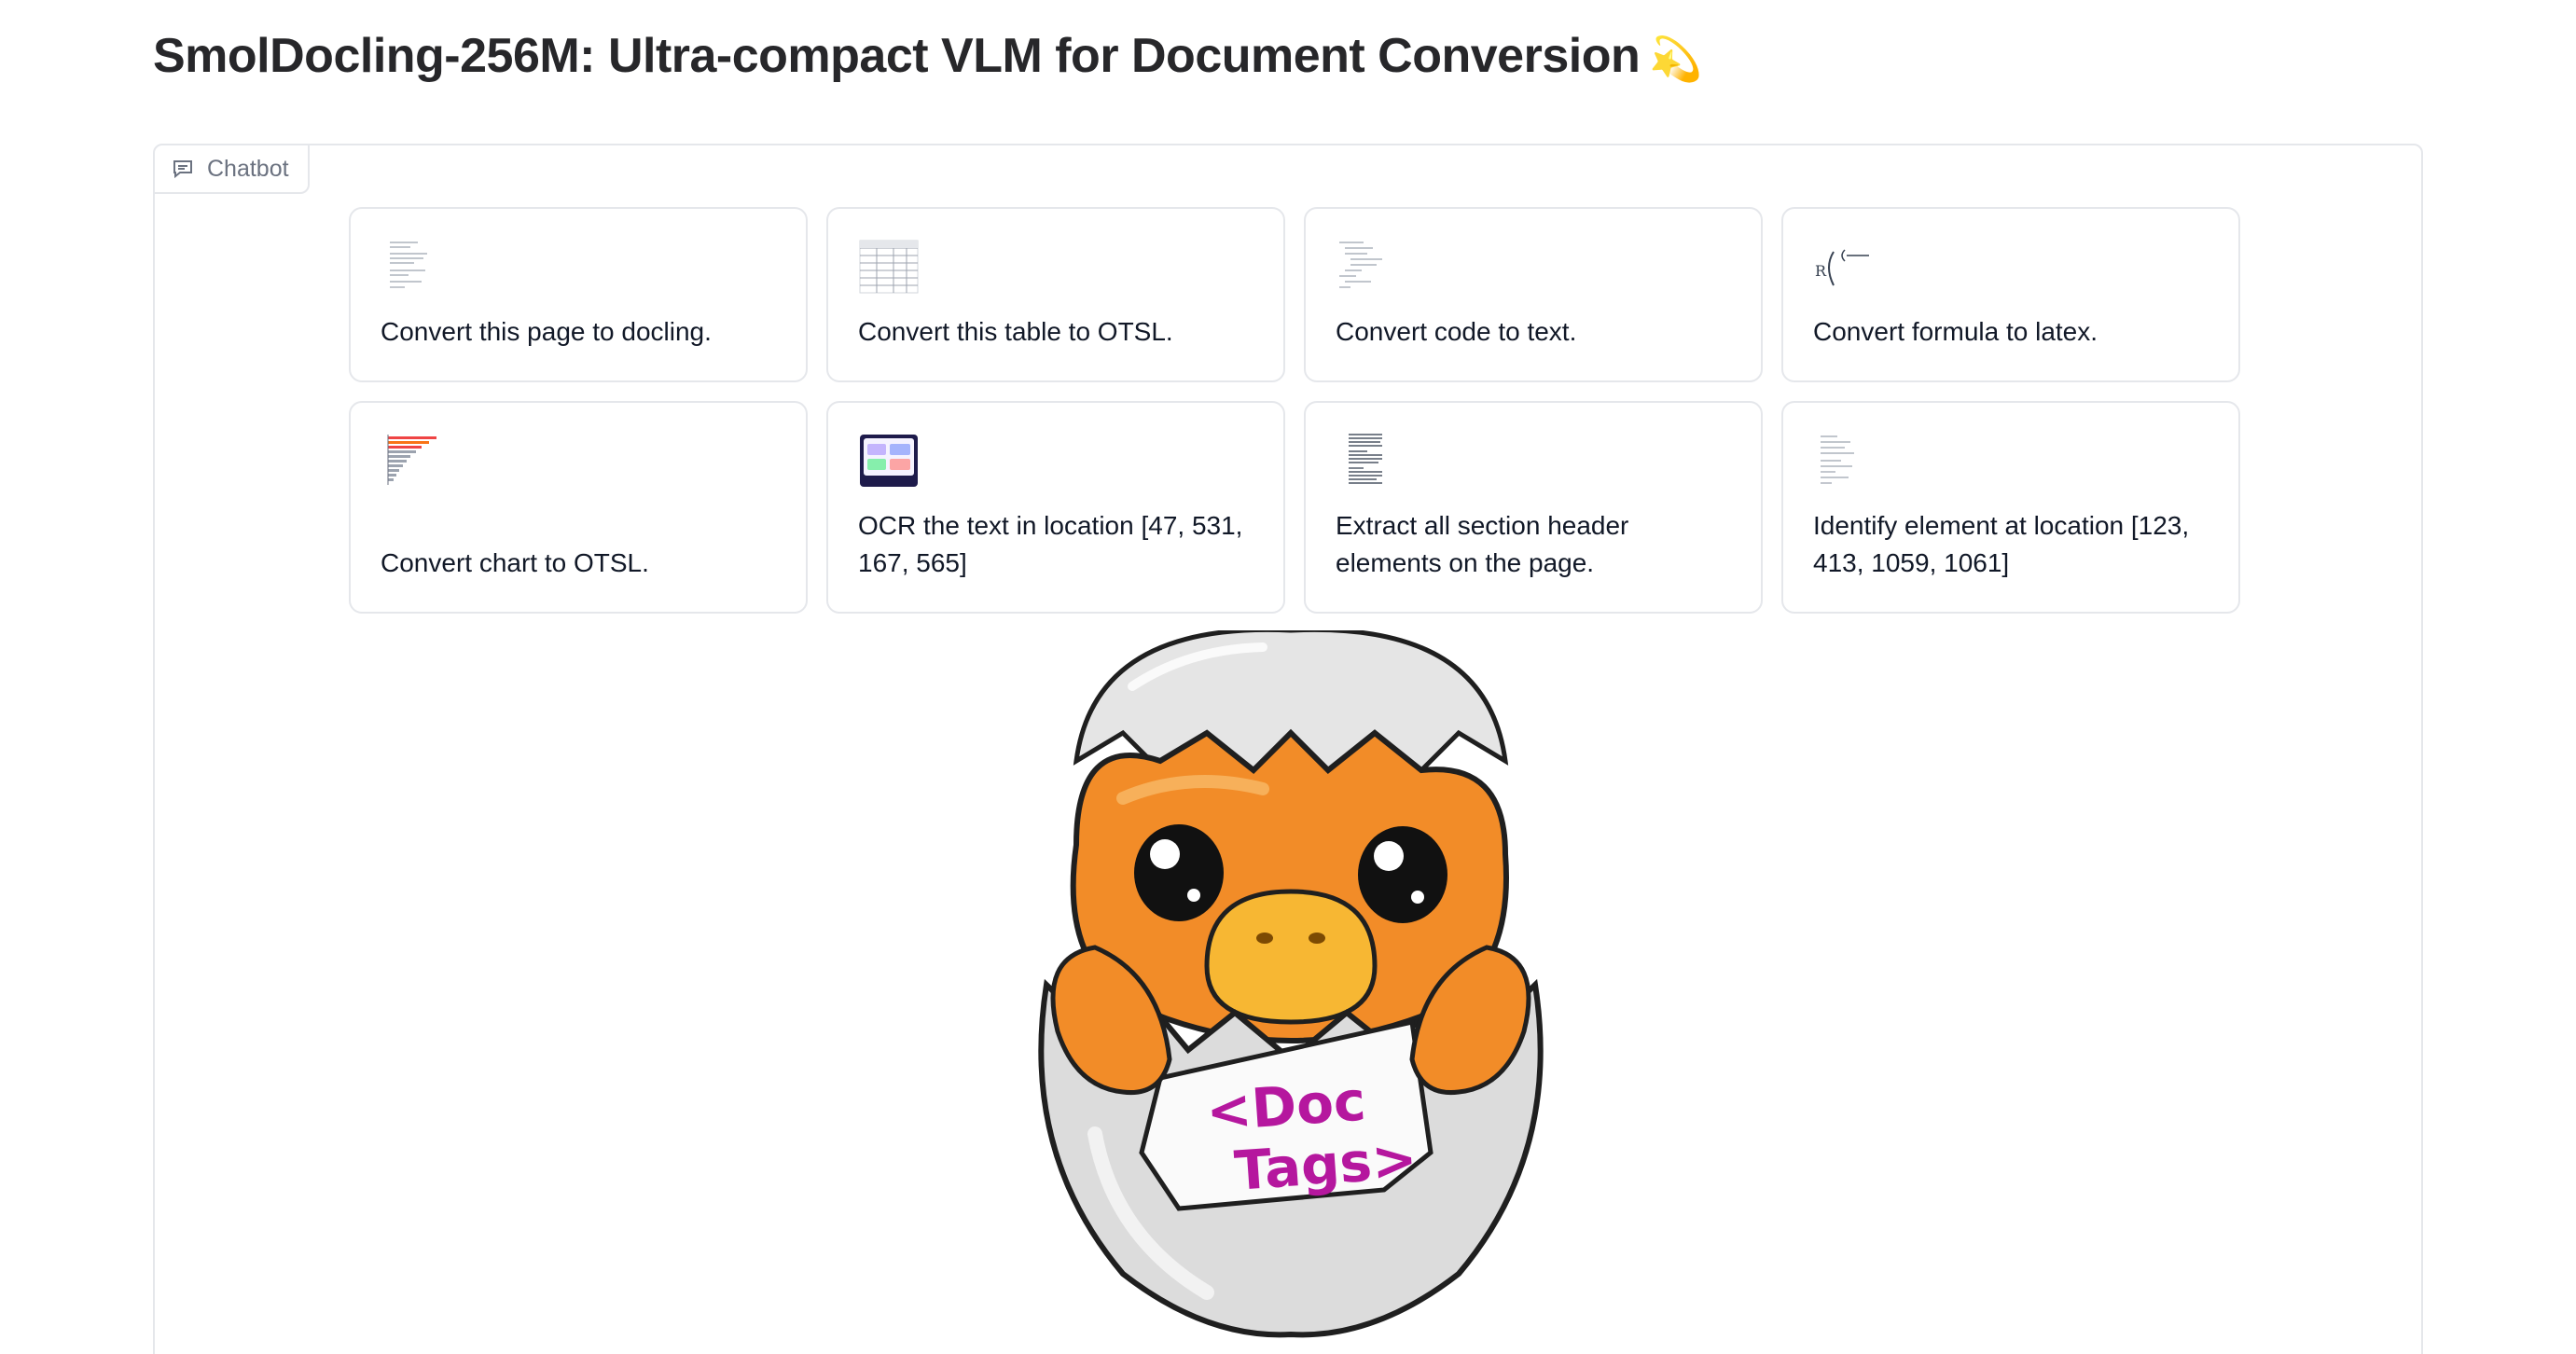  What do you see at coordinates (1456, 331) in the screenshot?
I see `example-text: Convert code to text.` at bounding box center [1456, 331].